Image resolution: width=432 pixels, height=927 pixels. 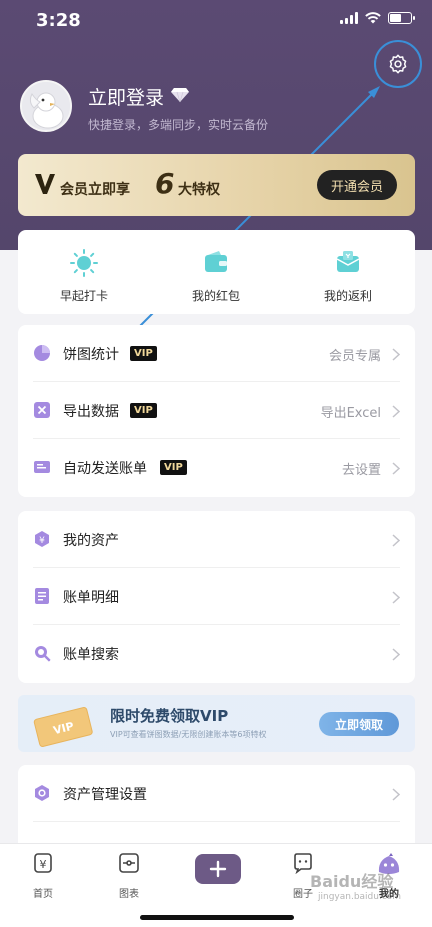 I want to click on quick-action-label: 早起打卡, so click(x=83, y=296).